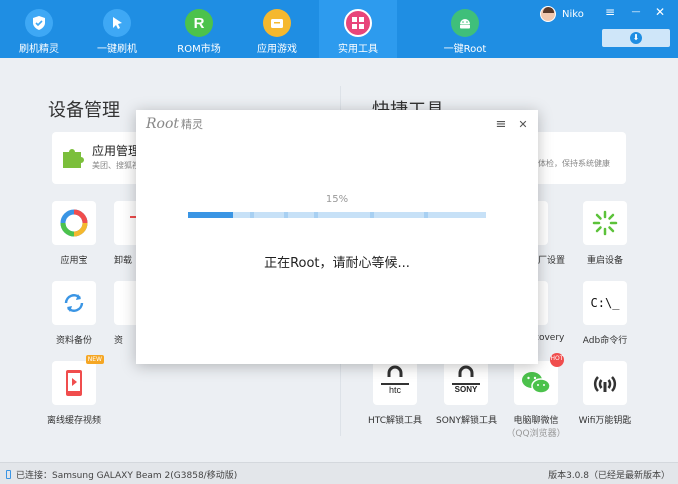  Describe the element at coordinates (337, 215) in the screenshot. I see `progress-bar` at that location.